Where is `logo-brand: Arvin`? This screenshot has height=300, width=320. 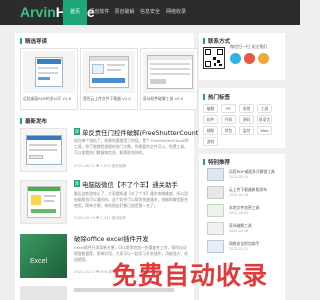 logo-brand: Arvin is located at coordinates (38, 12).